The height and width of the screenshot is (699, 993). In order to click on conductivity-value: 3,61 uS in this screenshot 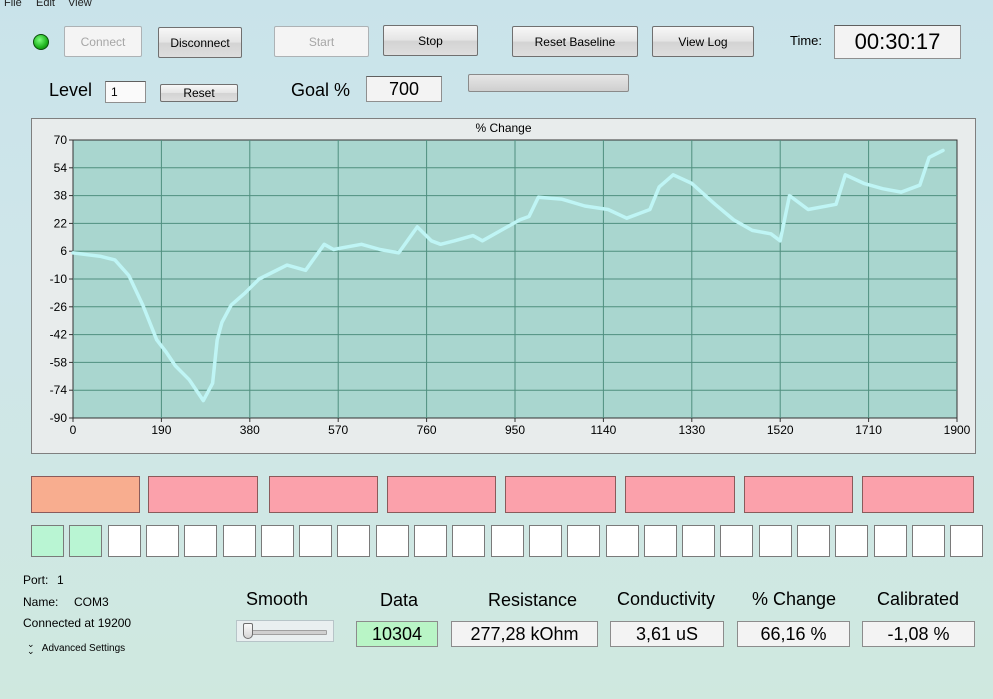, I will do `click(667, 634)`.